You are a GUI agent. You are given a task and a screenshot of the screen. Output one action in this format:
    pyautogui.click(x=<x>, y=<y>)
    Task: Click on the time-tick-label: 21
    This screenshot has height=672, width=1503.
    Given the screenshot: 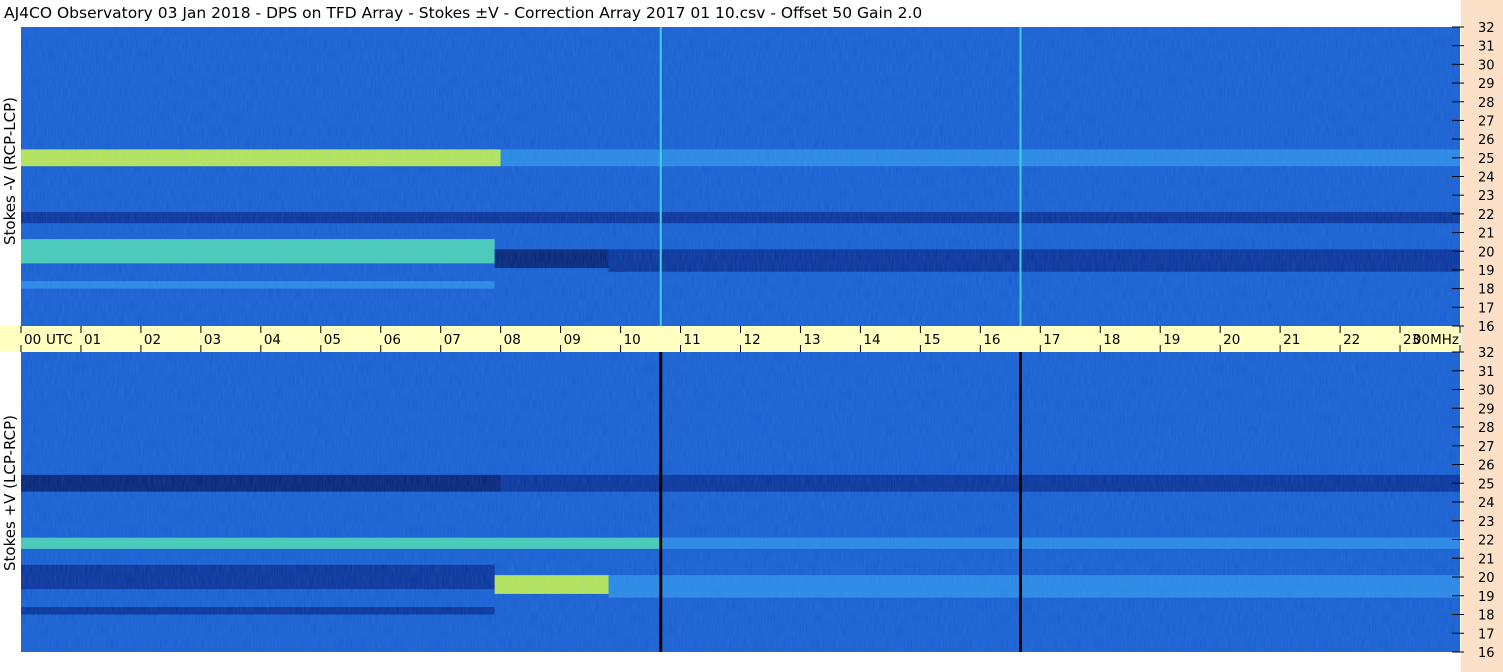 What is the action you would take?
    pyautogui.click(x=1291, y=340)
    